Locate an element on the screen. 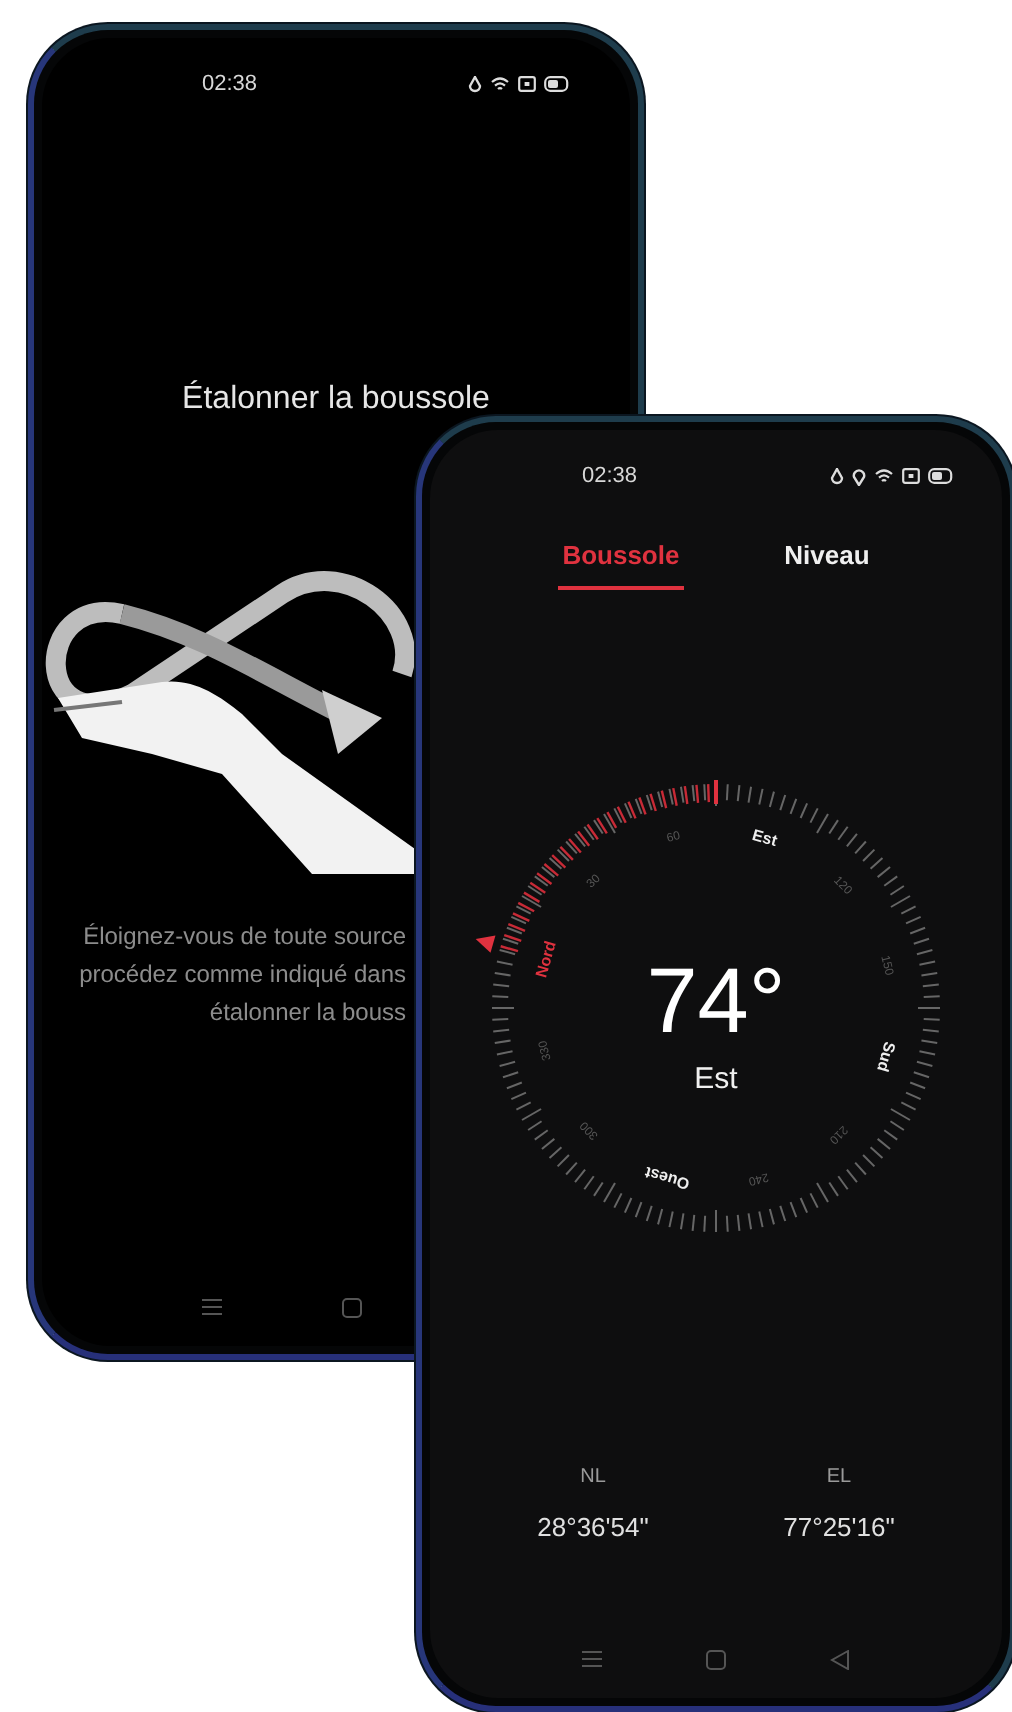 This screenshot has width=1012, height=1712. dial-label: Nord is located at coordinates (546, 959).